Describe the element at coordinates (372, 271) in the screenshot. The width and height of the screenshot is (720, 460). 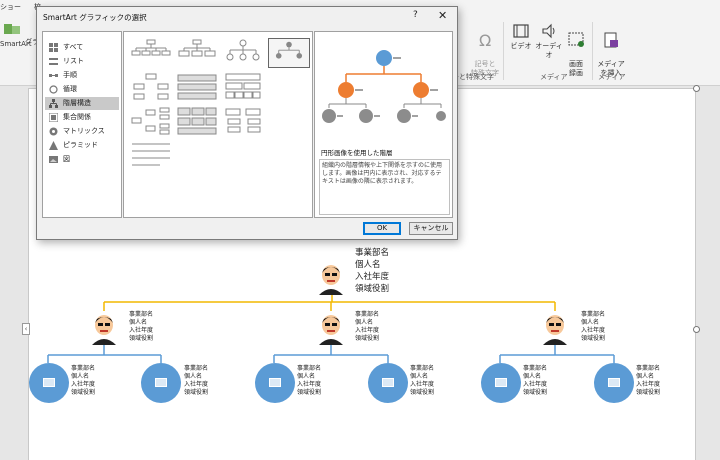
I see `top-node-text: 事業部名 個人名 入社年度 領域役割` at that location.